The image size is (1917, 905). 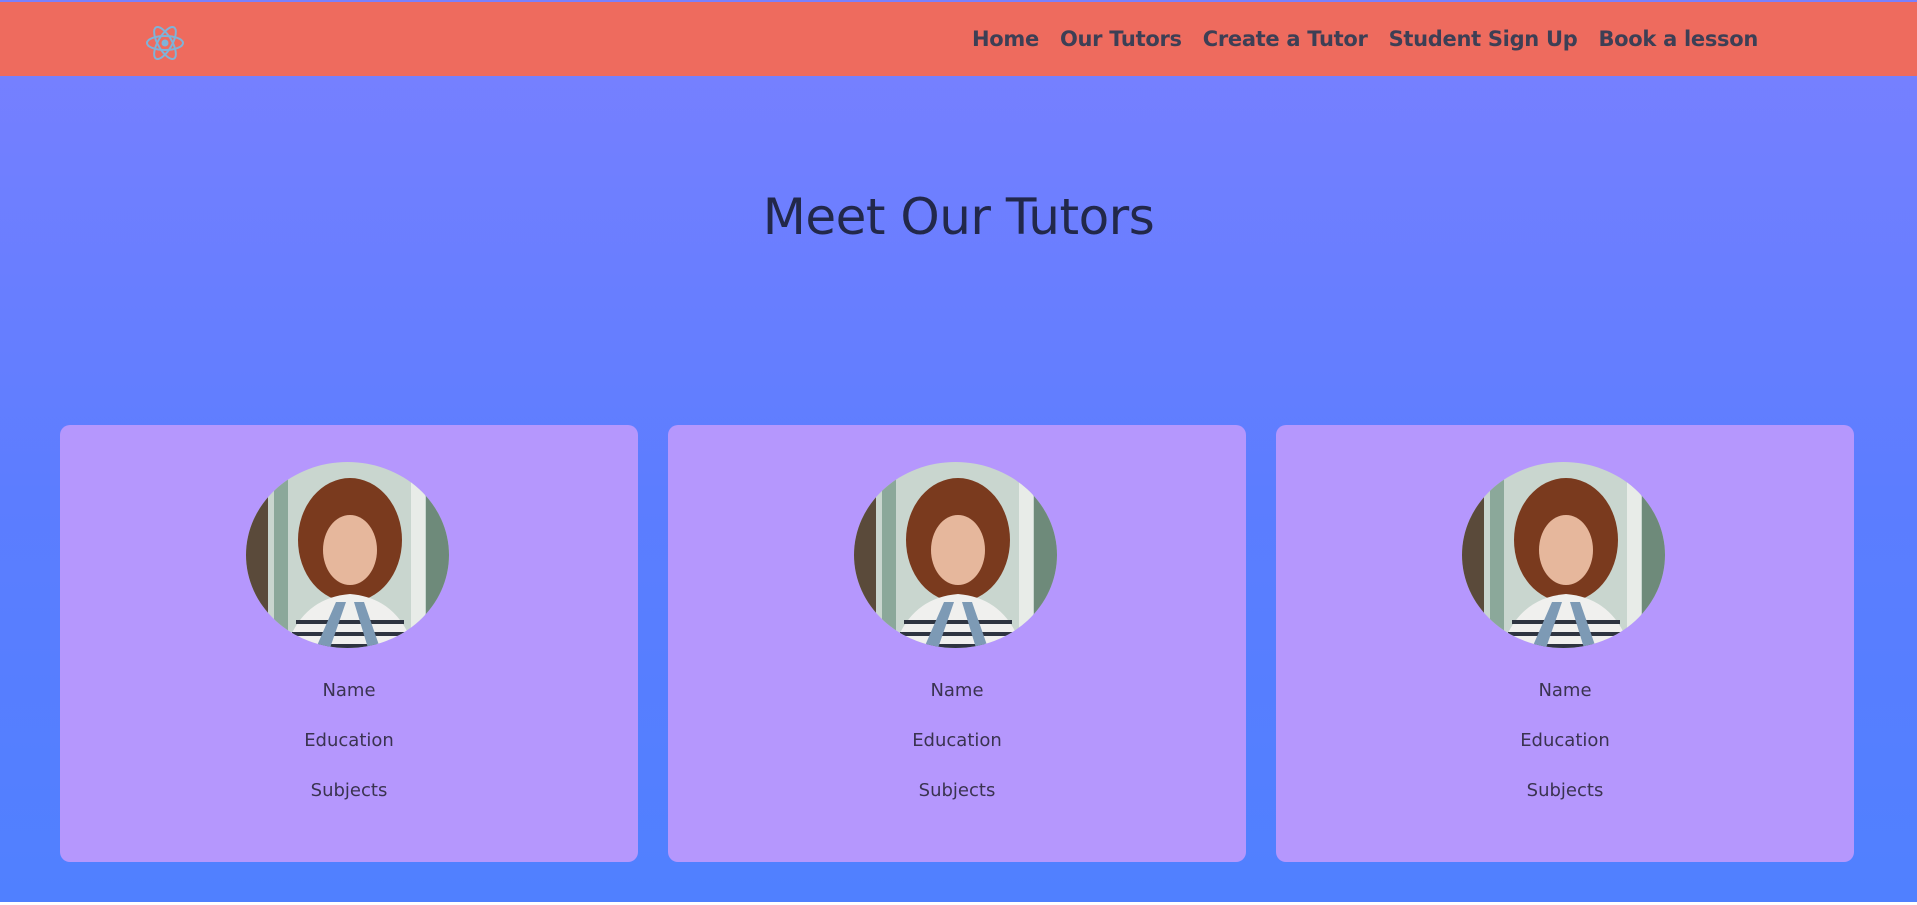 I want to click on nav-link-our-tutors: Our Tutors, so click(x=1121, y=39).